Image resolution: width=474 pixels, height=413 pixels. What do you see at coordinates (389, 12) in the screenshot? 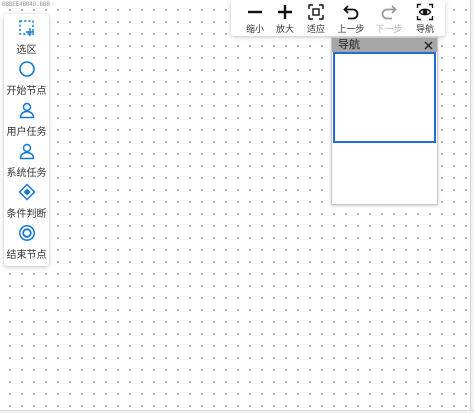
I see `redo-icon` at bounding box center [389, 12].